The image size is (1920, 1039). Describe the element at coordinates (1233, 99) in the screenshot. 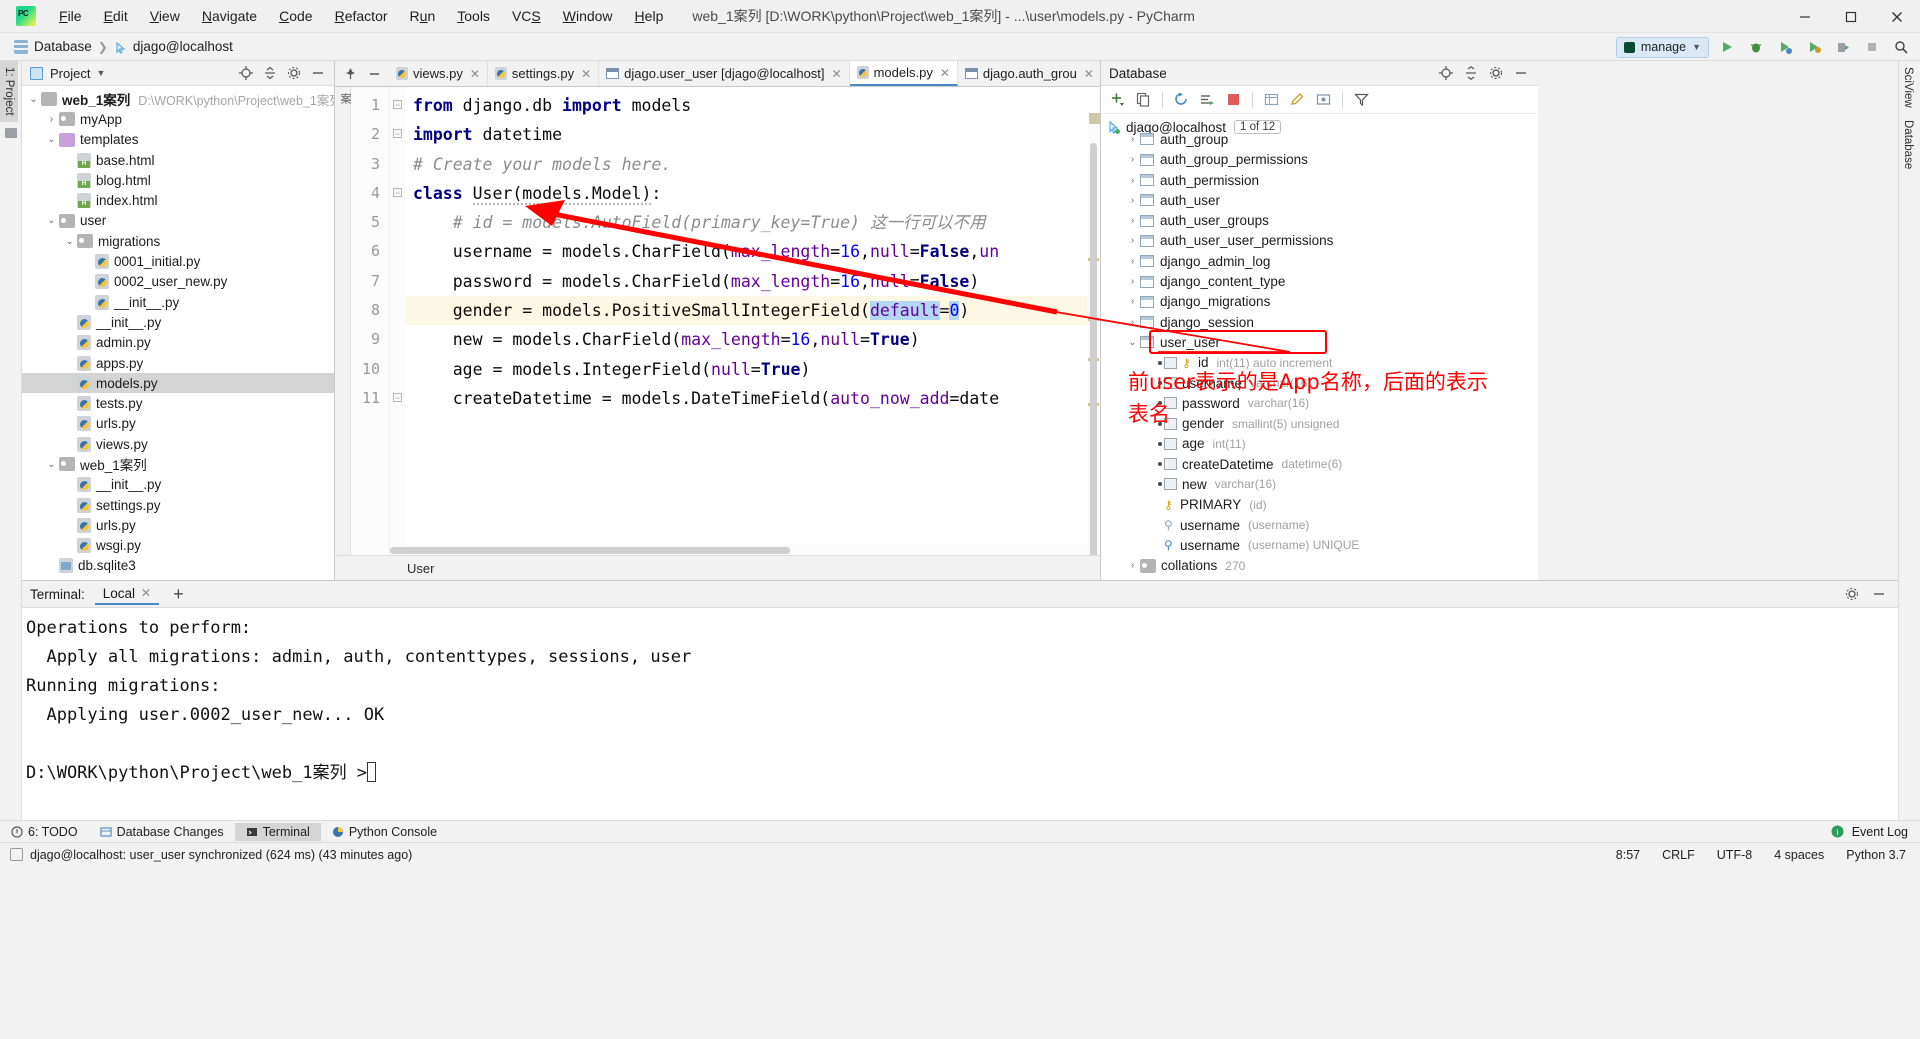

I see `stop-icon` at that location.